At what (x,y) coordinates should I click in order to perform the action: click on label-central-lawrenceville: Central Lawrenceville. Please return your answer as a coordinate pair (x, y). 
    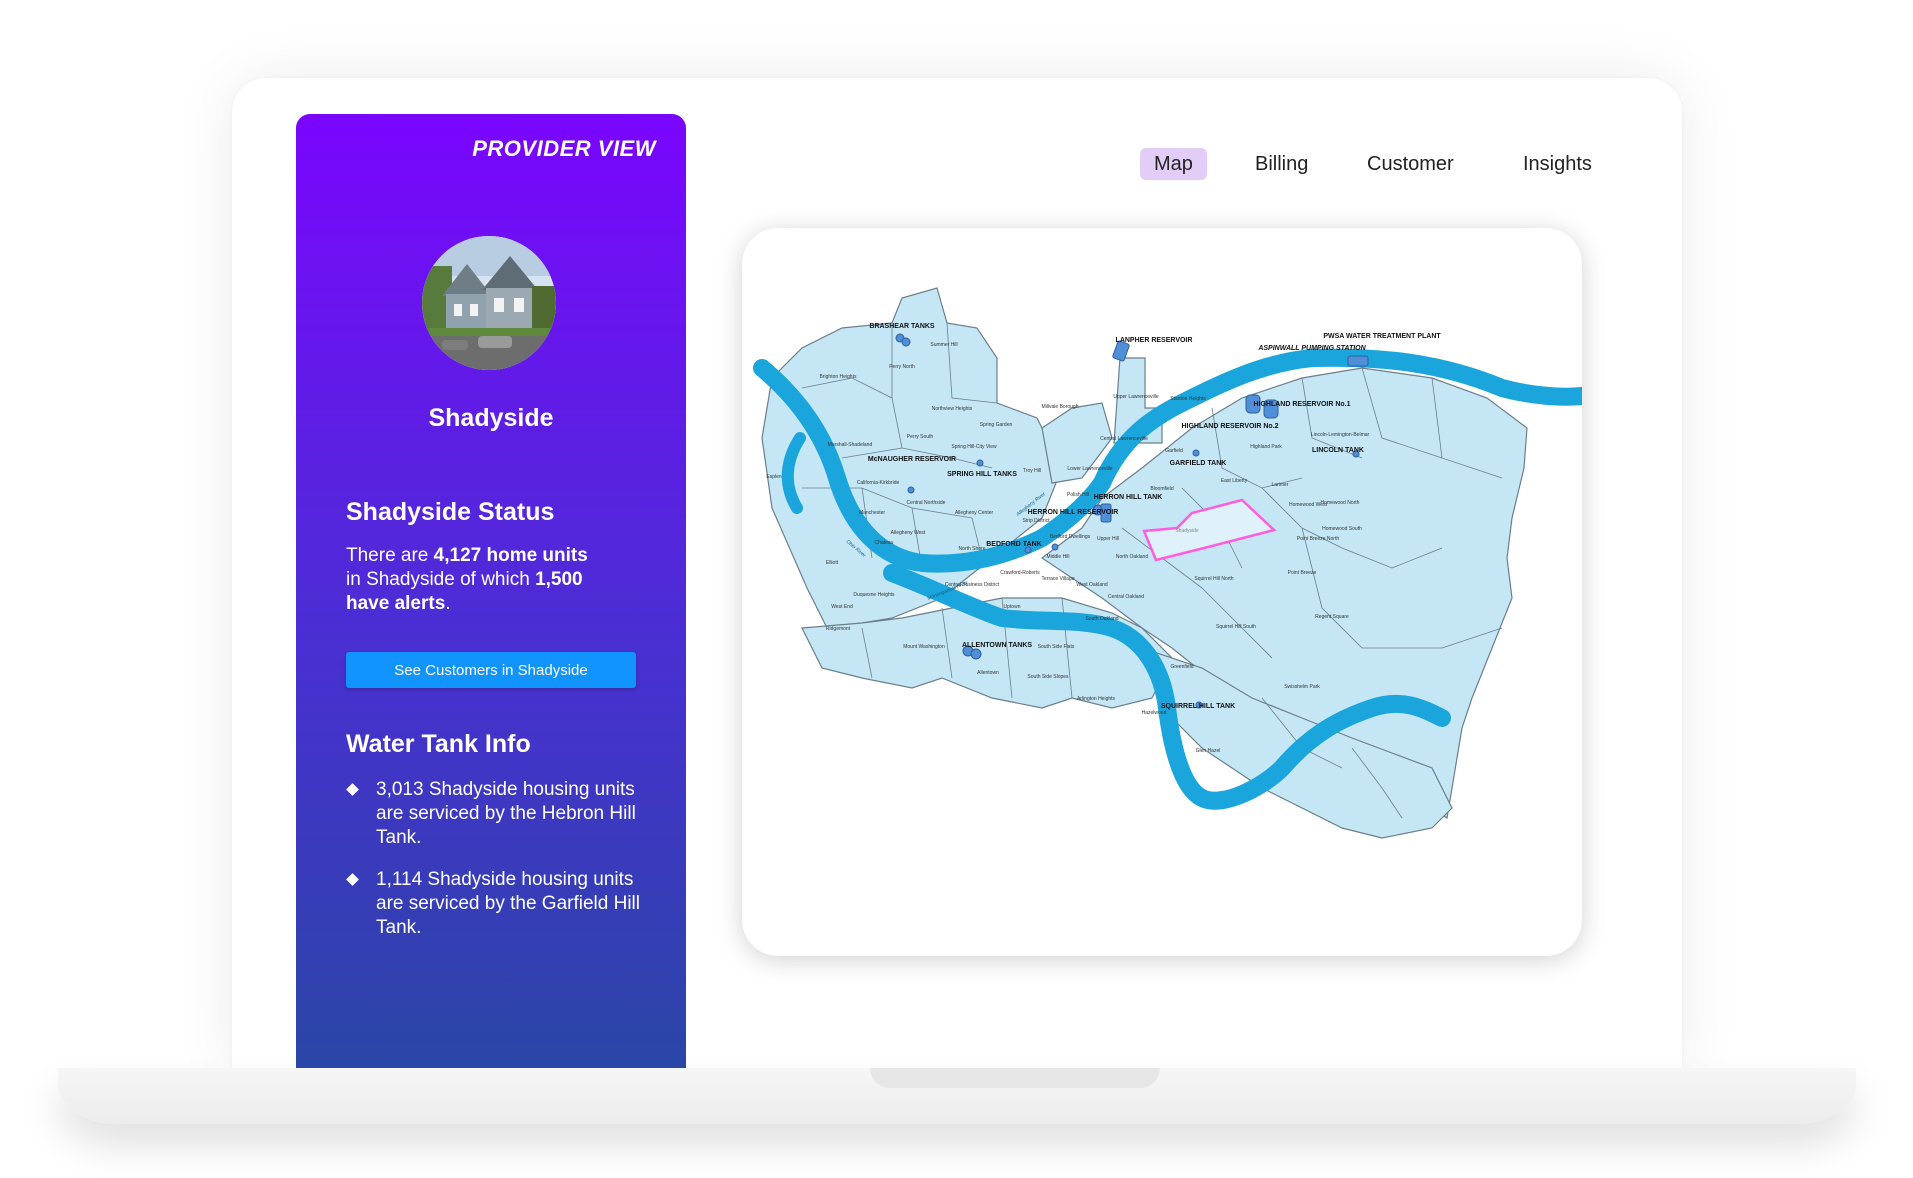
    Looking at the image, I should click on (1124, 439).